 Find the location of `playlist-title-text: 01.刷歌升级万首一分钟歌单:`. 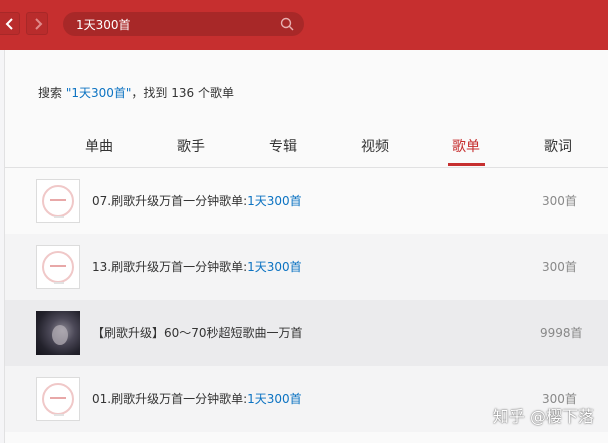

playlist-title-text: 01.刷歌升级万首一分钟歌单: is located at coordinates (170, 399).